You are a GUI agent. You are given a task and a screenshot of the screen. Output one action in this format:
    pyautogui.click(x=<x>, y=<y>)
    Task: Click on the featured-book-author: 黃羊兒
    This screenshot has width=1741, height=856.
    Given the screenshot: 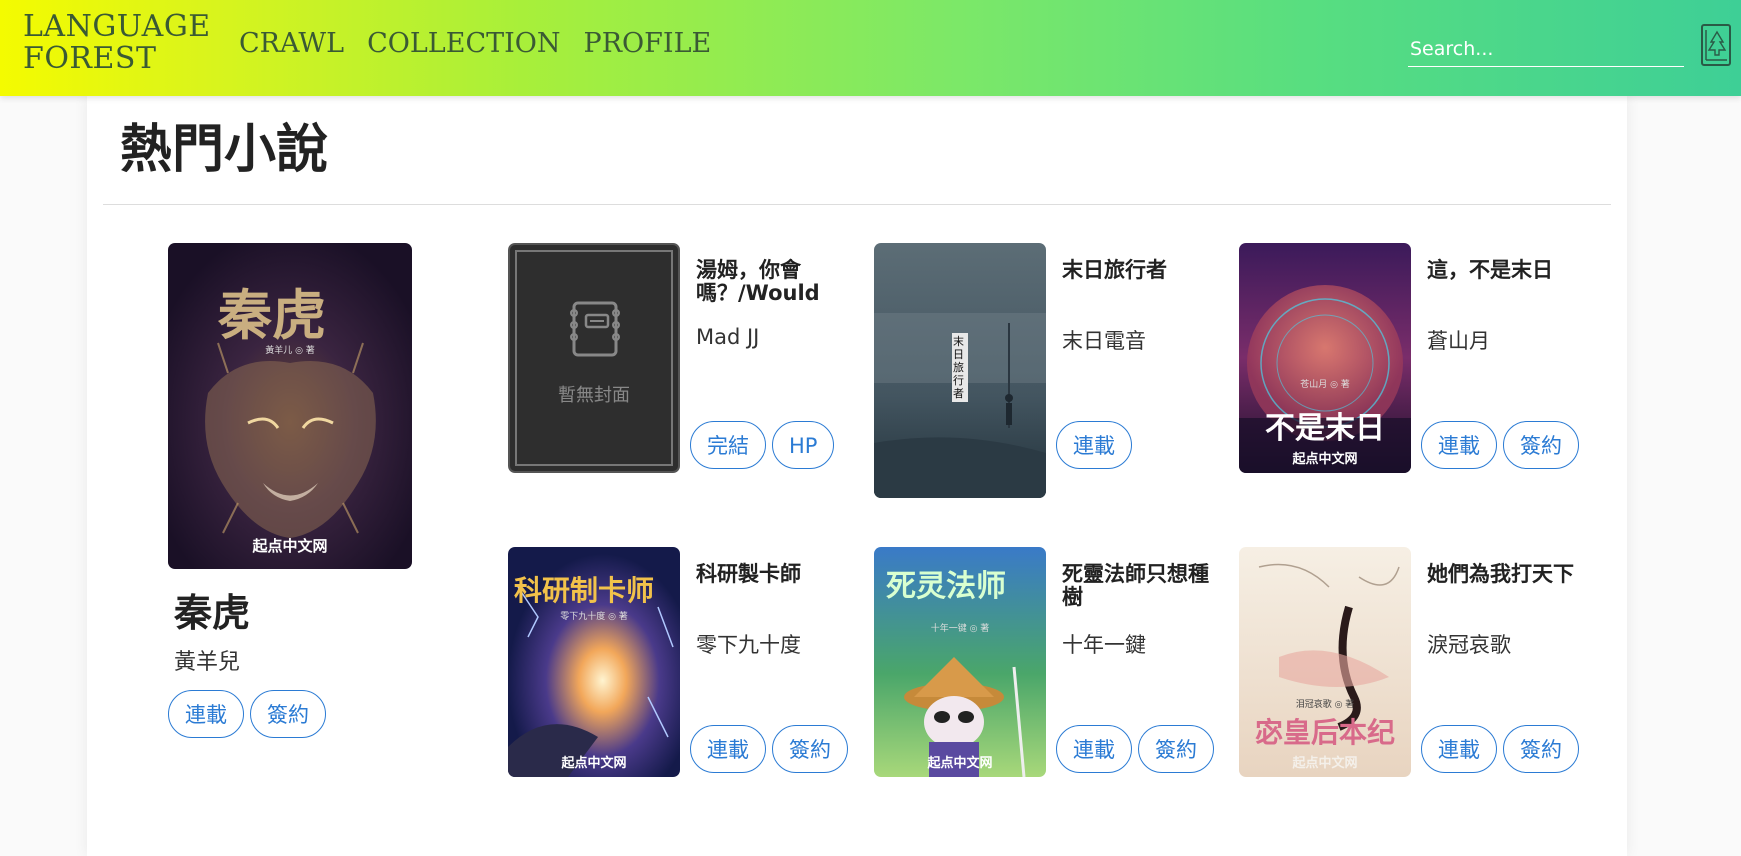 What is the action you would take?
    pyautogui.click(x=207, y=662)
    